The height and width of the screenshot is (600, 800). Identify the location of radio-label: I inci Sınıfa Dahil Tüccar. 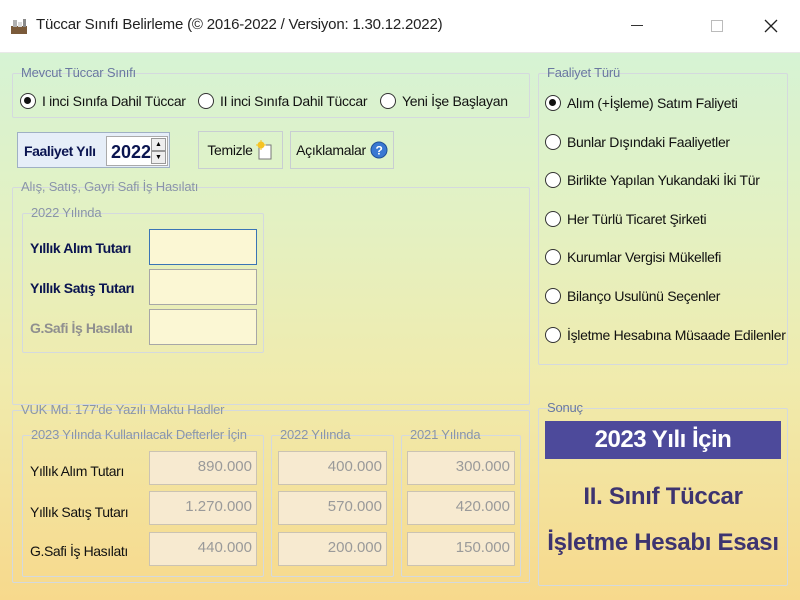
(114, 101).